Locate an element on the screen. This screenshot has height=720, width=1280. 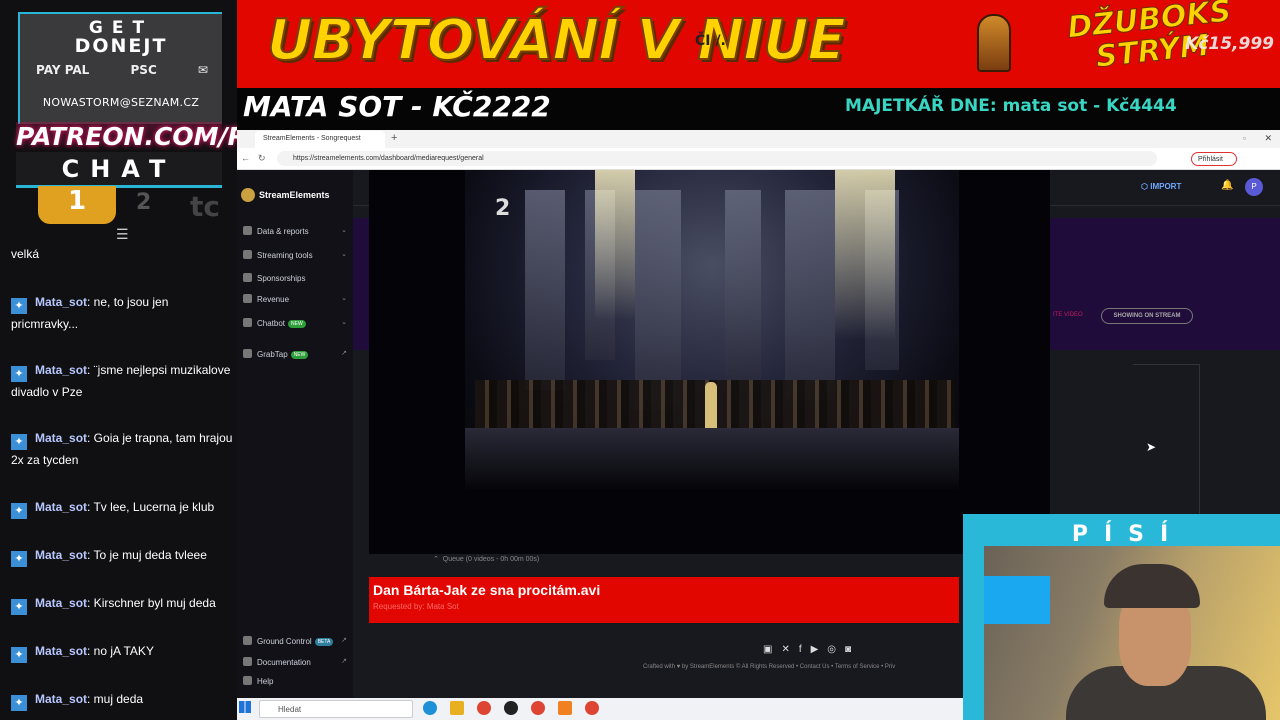
tab-songrequest: StreamElements - Songrequest is located at coordinates (320, 139).